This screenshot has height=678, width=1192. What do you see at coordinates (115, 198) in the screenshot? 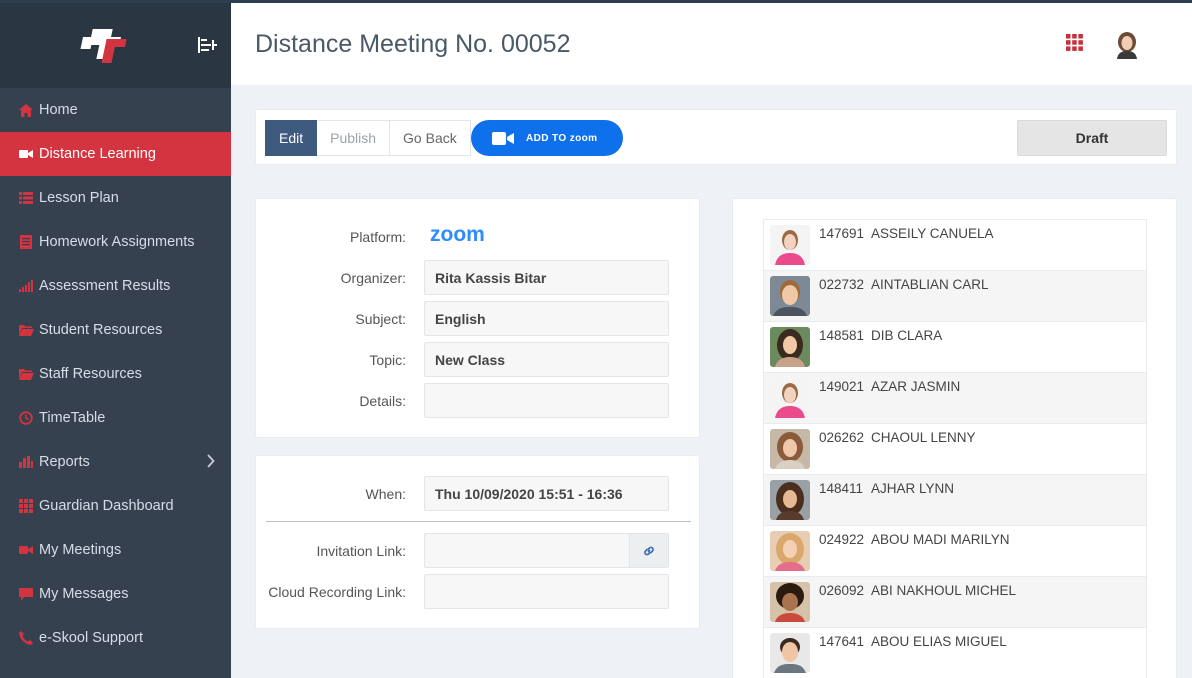
I see `sidebar-item-lesson-plan: Lesson Plan` at bounding box center [115, 198].